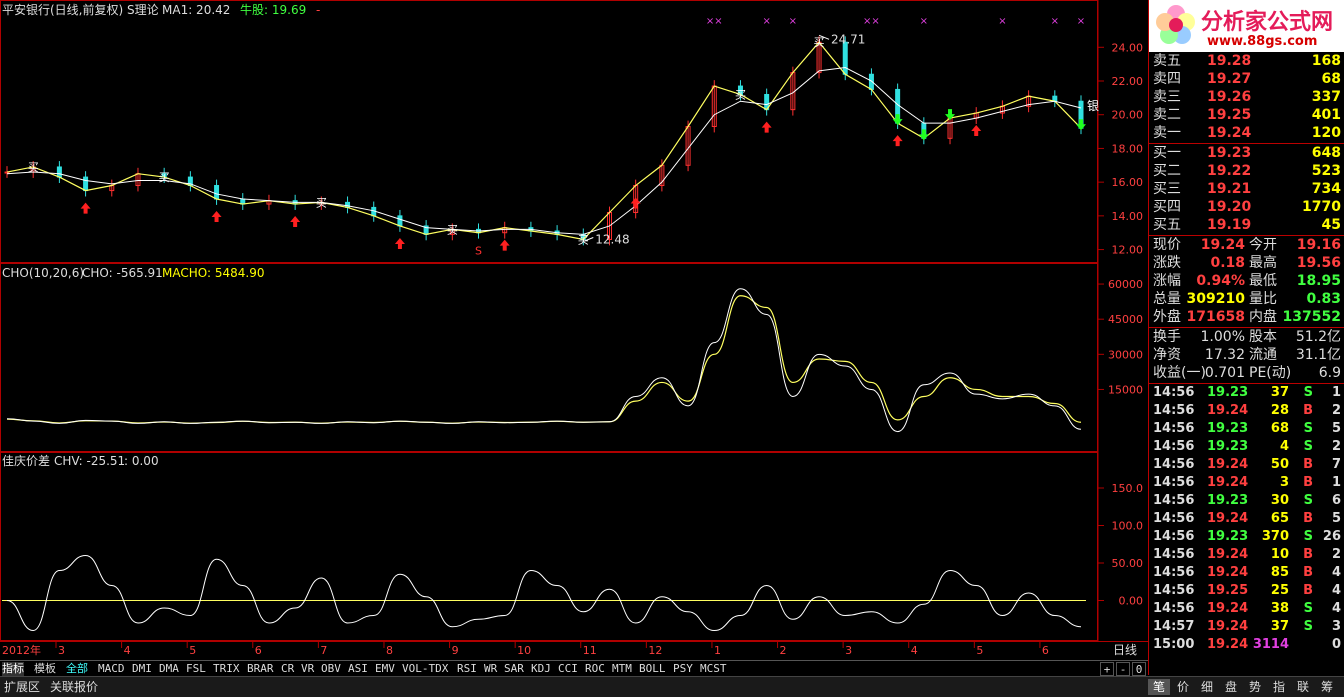 Image resolution: width=1344 pixels, height=697 pixels. I want to click on indicator-tab-2: 全部, so click(77, 669).